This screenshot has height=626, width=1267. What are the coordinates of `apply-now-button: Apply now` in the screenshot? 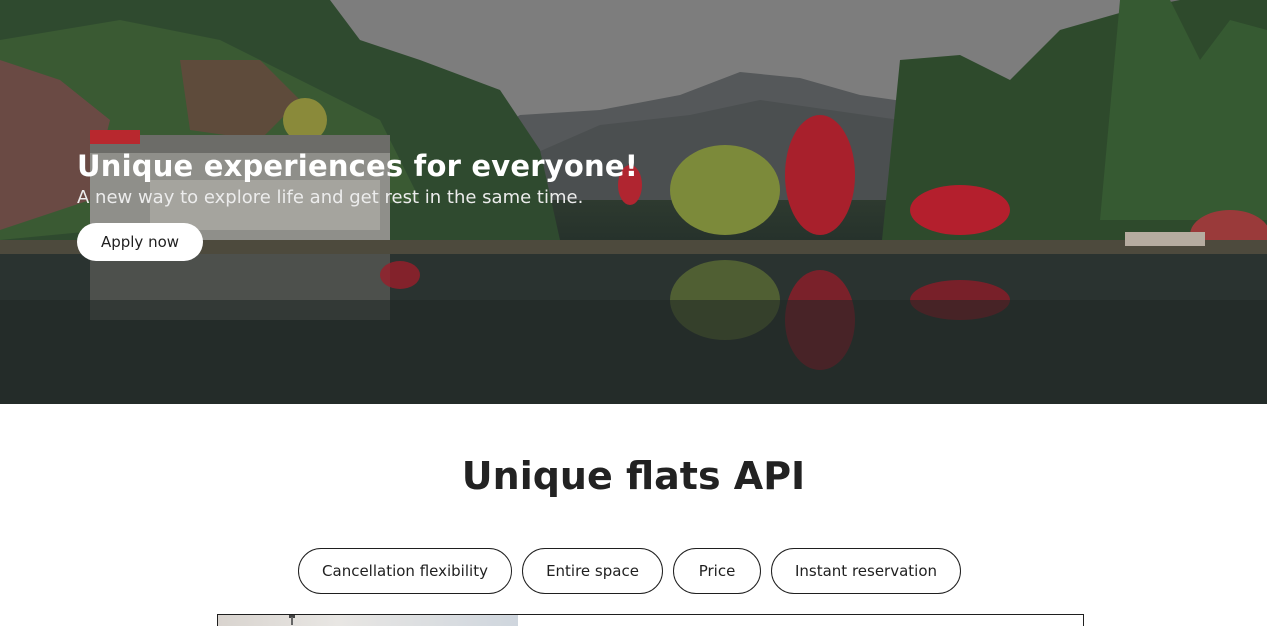 It's located at (140, 242).